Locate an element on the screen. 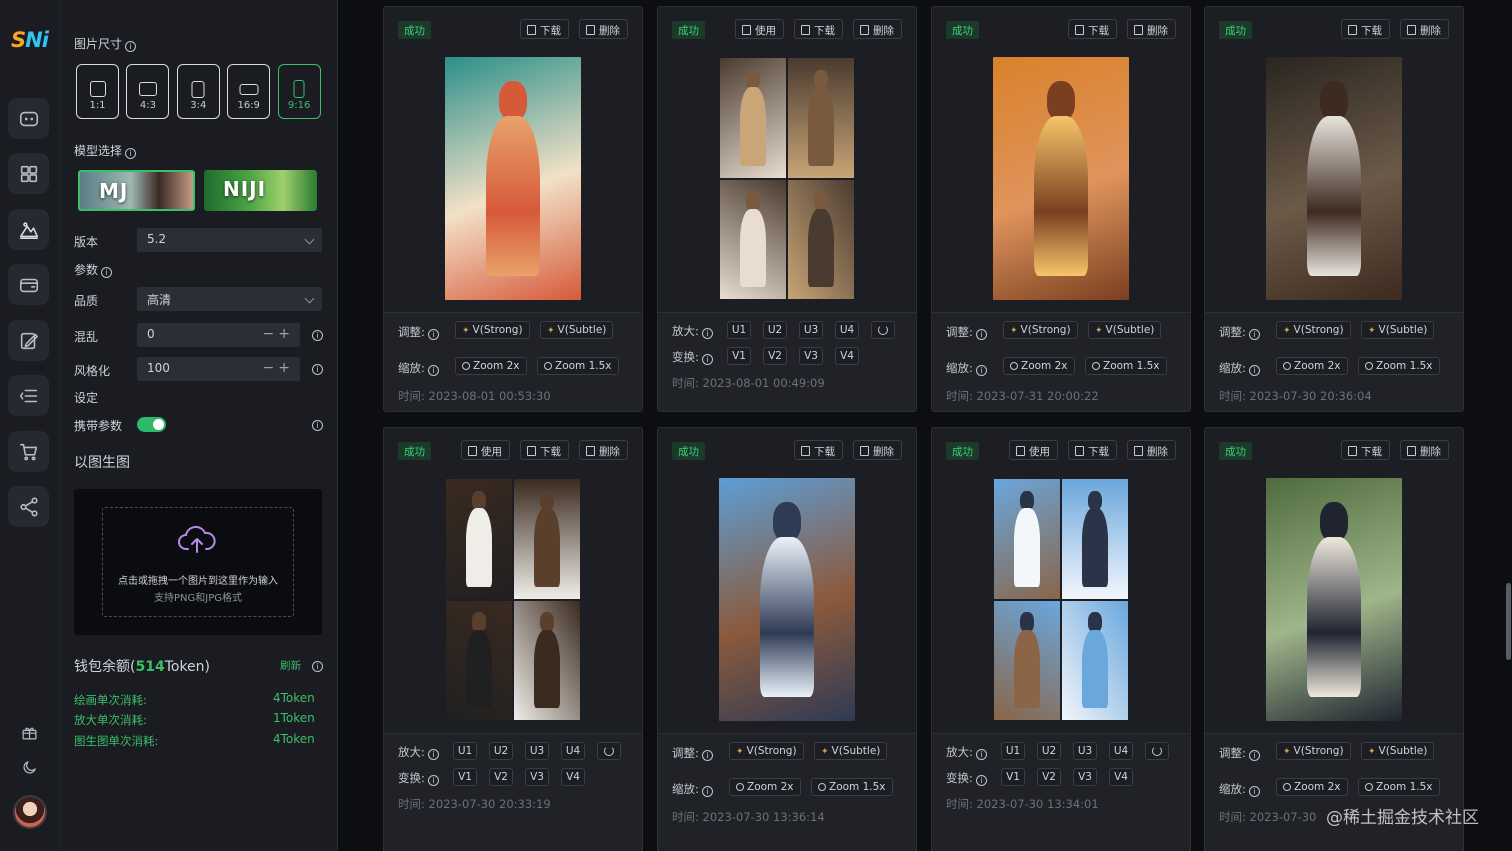 The height and width of the screenshot is (851, 1512). ratio-4-3-button: 4:3 is located at coordinates (148, 91).